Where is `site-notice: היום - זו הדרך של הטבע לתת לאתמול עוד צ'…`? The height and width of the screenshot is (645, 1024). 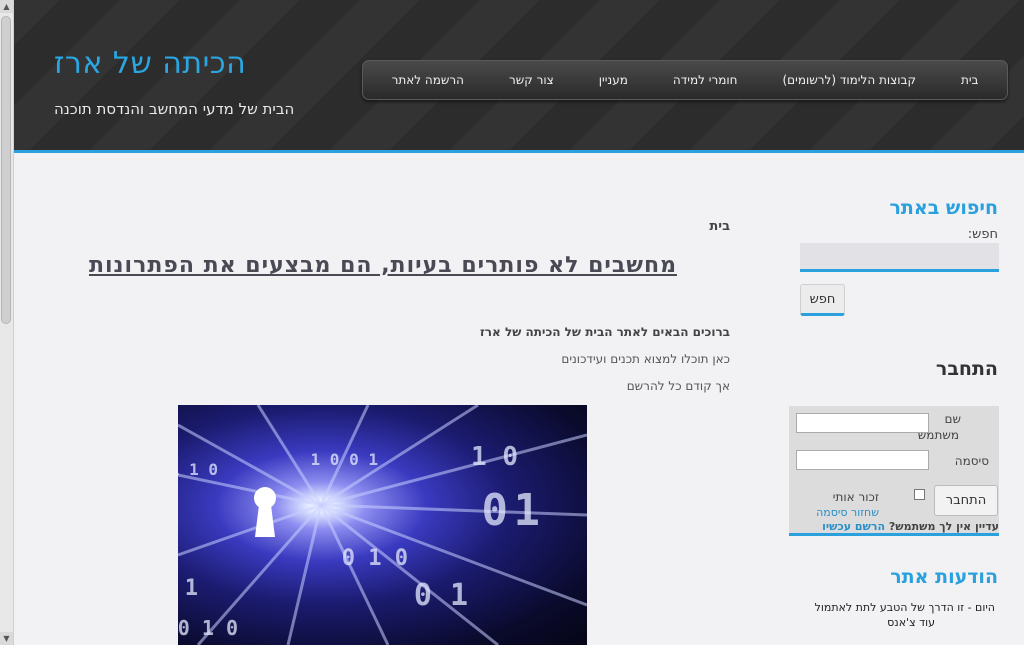 site-notice: היום - זו הדרך של הטבע לתת לאתמול עוד צ'… is located at coordinates (892, 615).